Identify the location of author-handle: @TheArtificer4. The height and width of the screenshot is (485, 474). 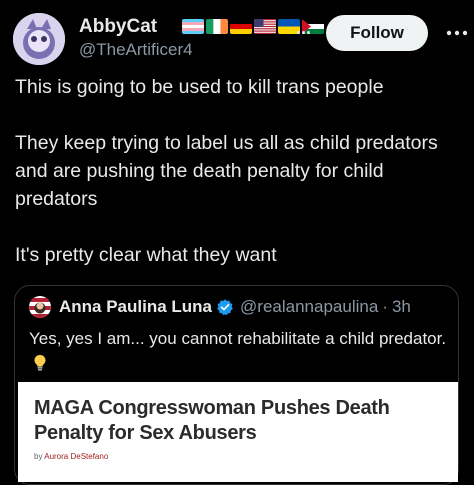
(136, 50).